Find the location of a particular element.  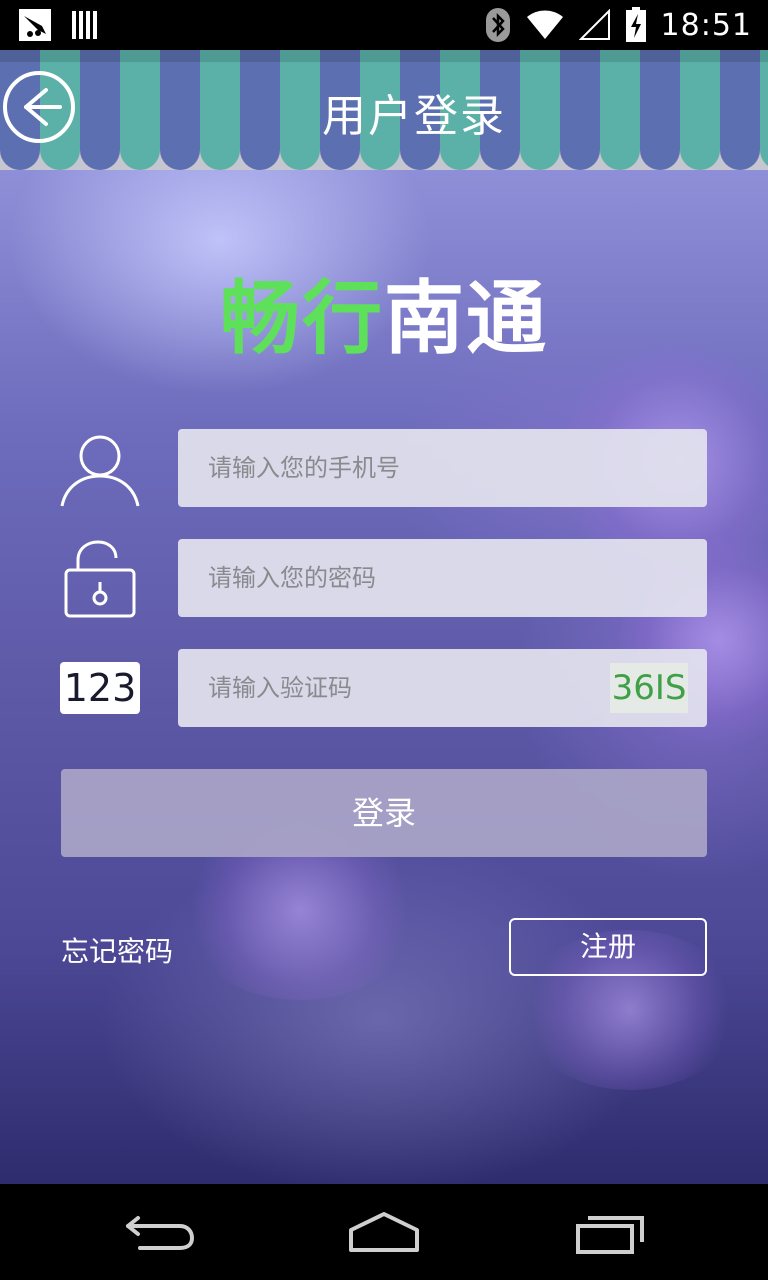

notification-icon is located at coordinates (35, 25).